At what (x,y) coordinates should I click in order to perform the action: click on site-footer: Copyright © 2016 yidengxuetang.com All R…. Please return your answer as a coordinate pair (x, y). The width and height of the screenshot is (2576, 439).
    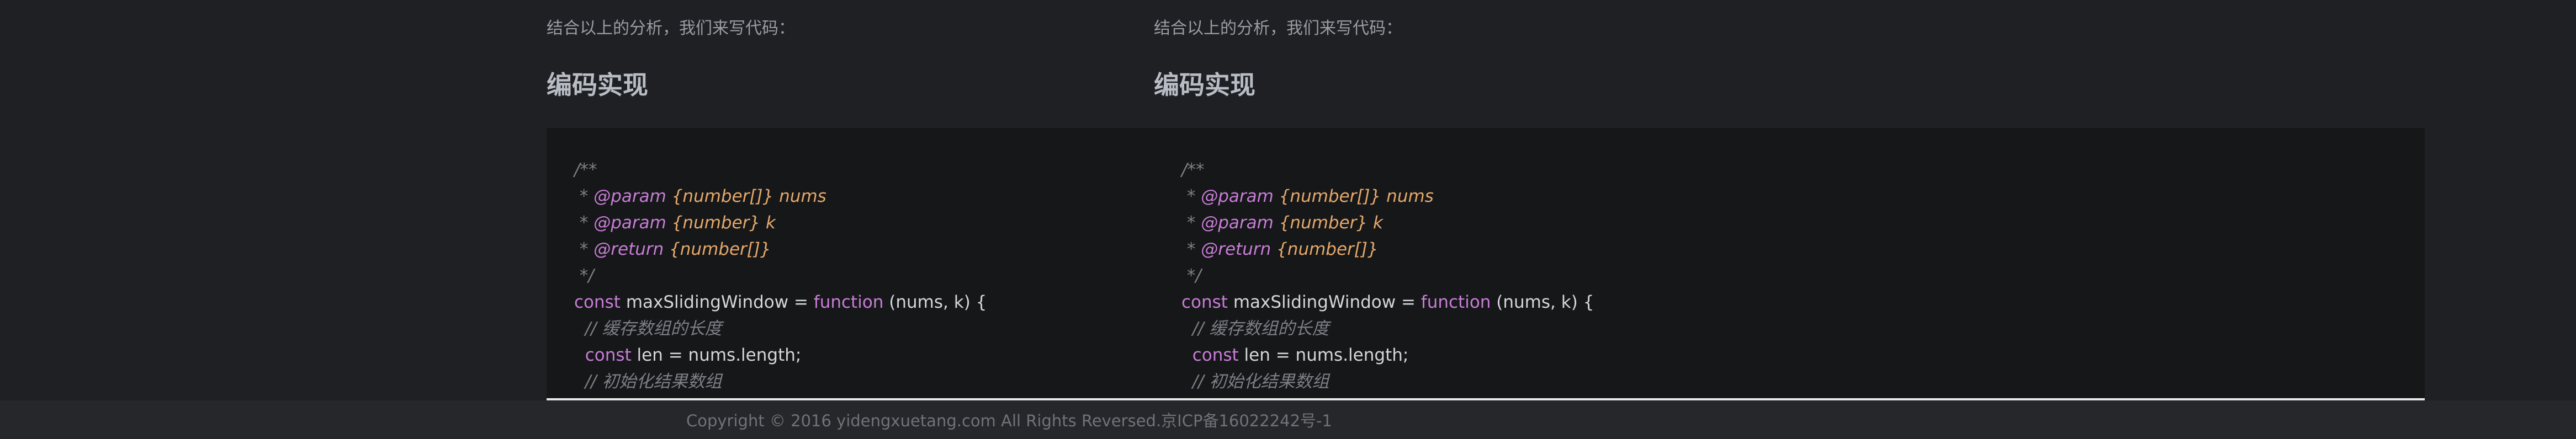
    Looking at the image, I should click on (1288, 419).